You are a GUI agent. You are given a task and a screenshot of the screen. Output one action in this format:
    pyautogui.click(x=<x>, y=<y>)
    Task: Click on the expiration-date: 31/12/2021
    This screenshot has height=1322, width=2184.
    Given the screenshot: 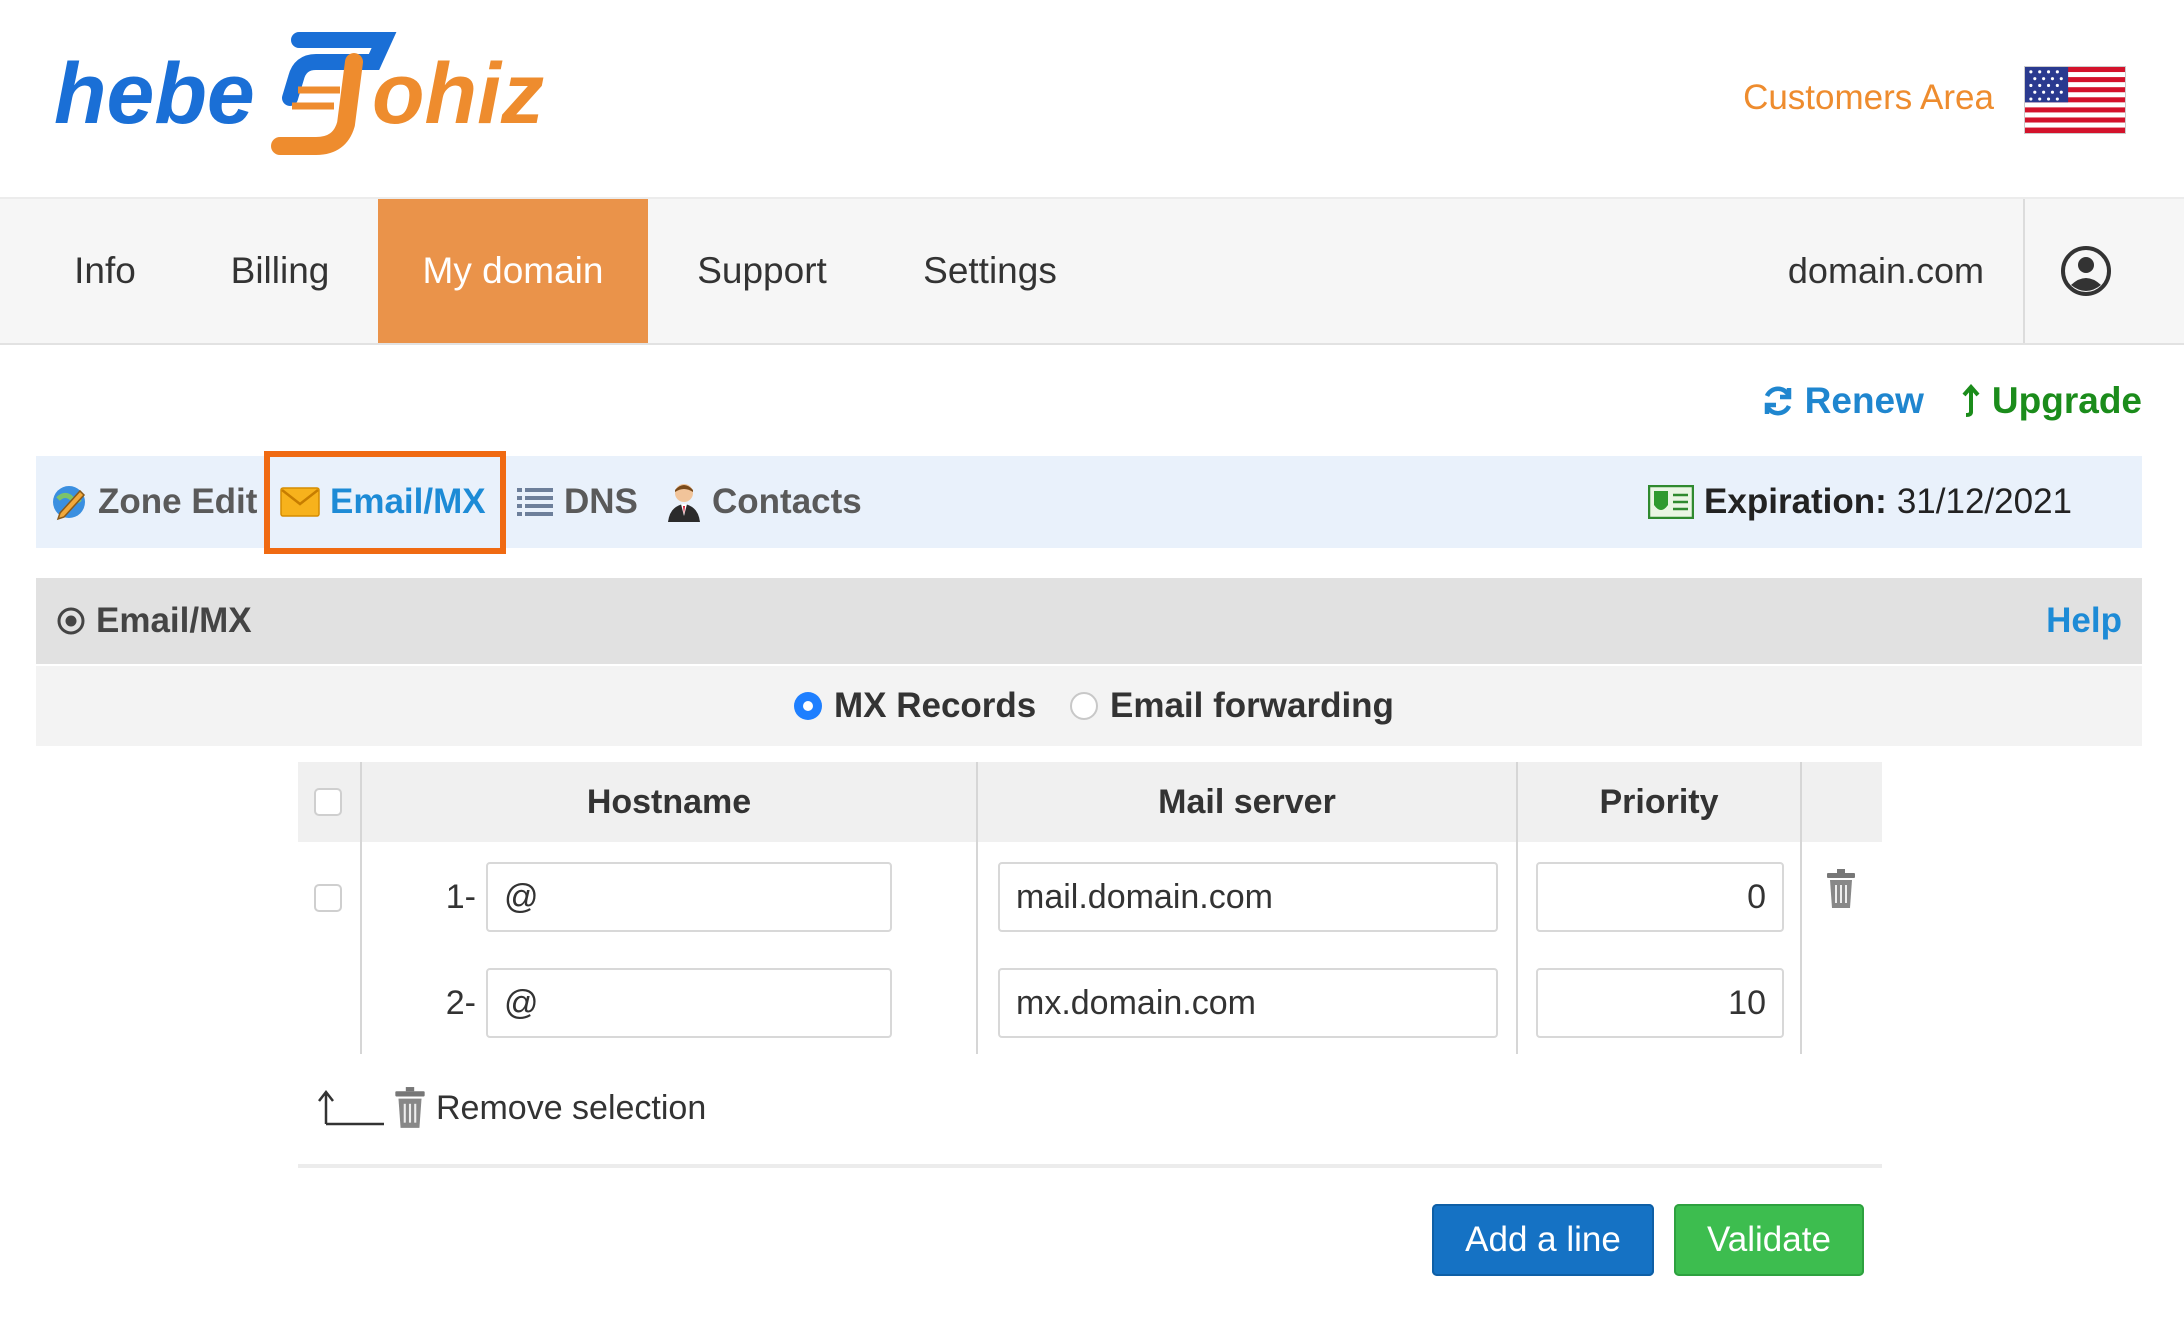 What is the action you would take?
    pyautogui.click(x=1984, y=501)
    